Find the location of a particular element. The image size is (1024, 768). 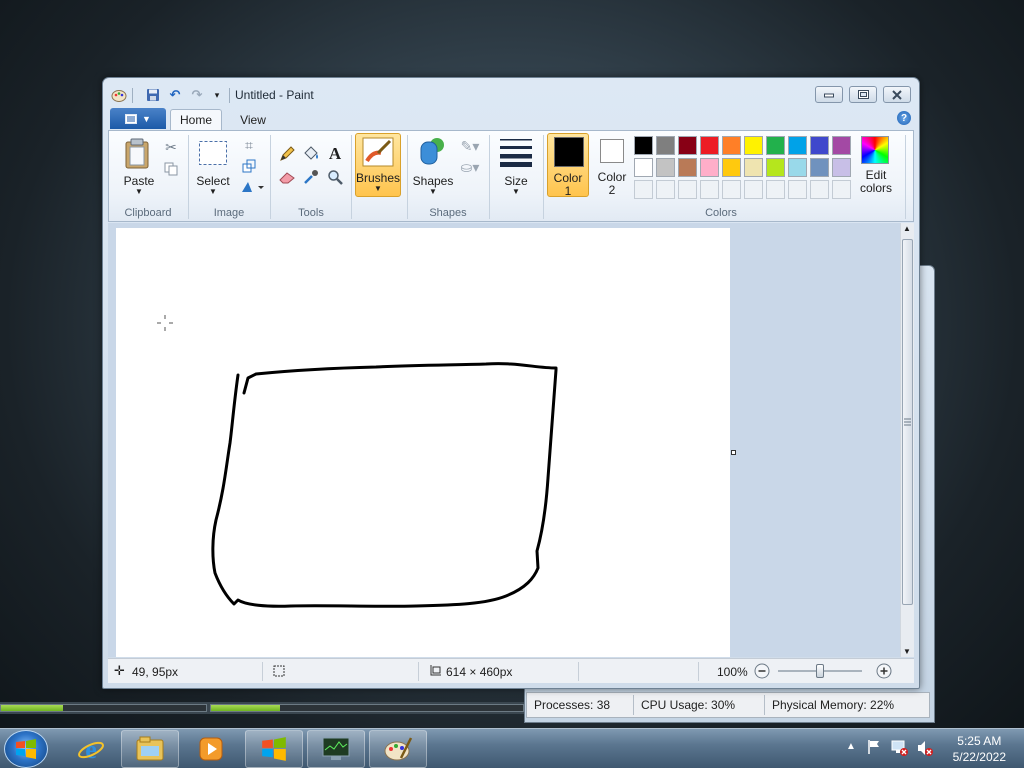

zoom-slider is located at coordinates (820, 671).